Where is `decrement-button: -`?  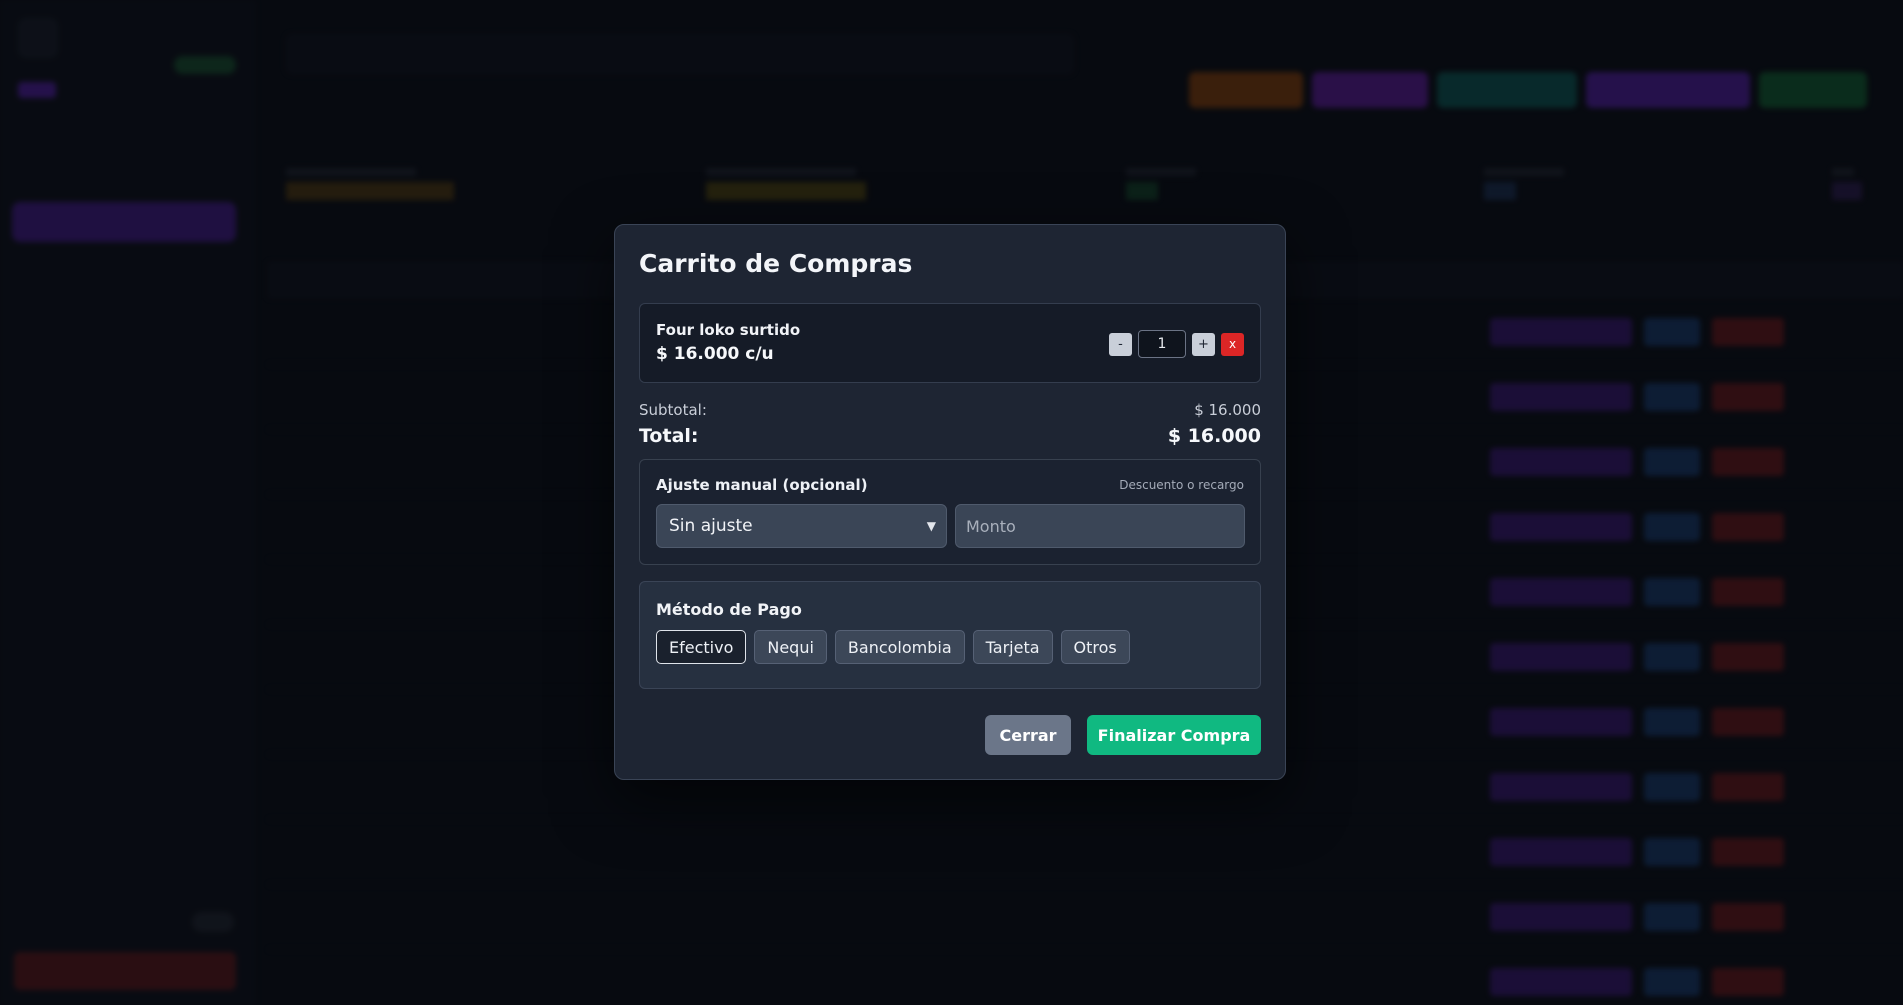
decrement-button: - is located at coordinates (1120, 344).